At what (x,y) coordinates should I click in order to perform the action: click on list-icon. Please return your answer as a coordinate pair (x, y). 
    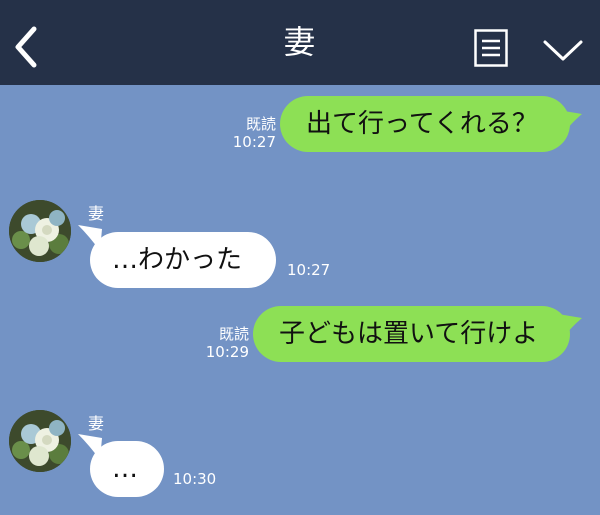
    Looking at the image, I should click on (491, 48).